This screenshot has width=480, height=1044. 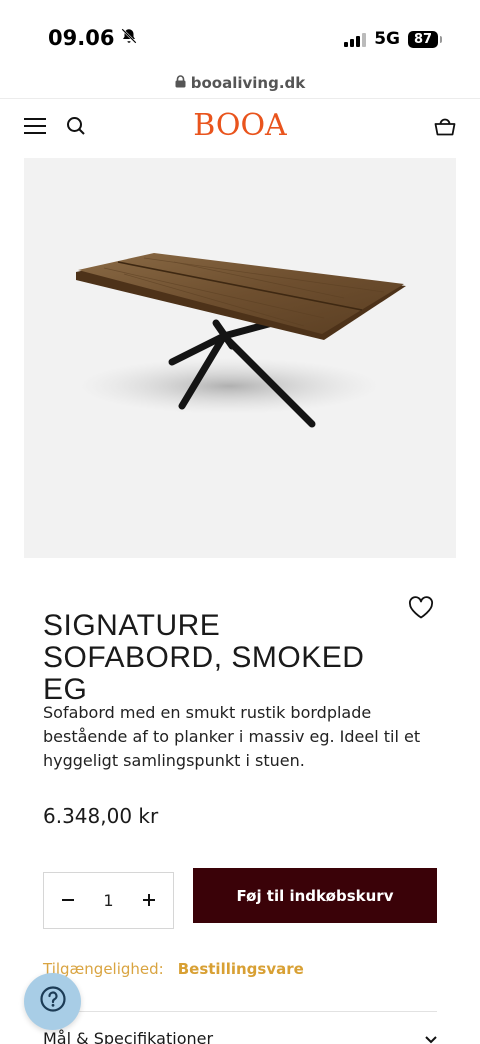 I want to click on specifications-accordion: Mål & Specifikationer, so click(x=240, y=1036).